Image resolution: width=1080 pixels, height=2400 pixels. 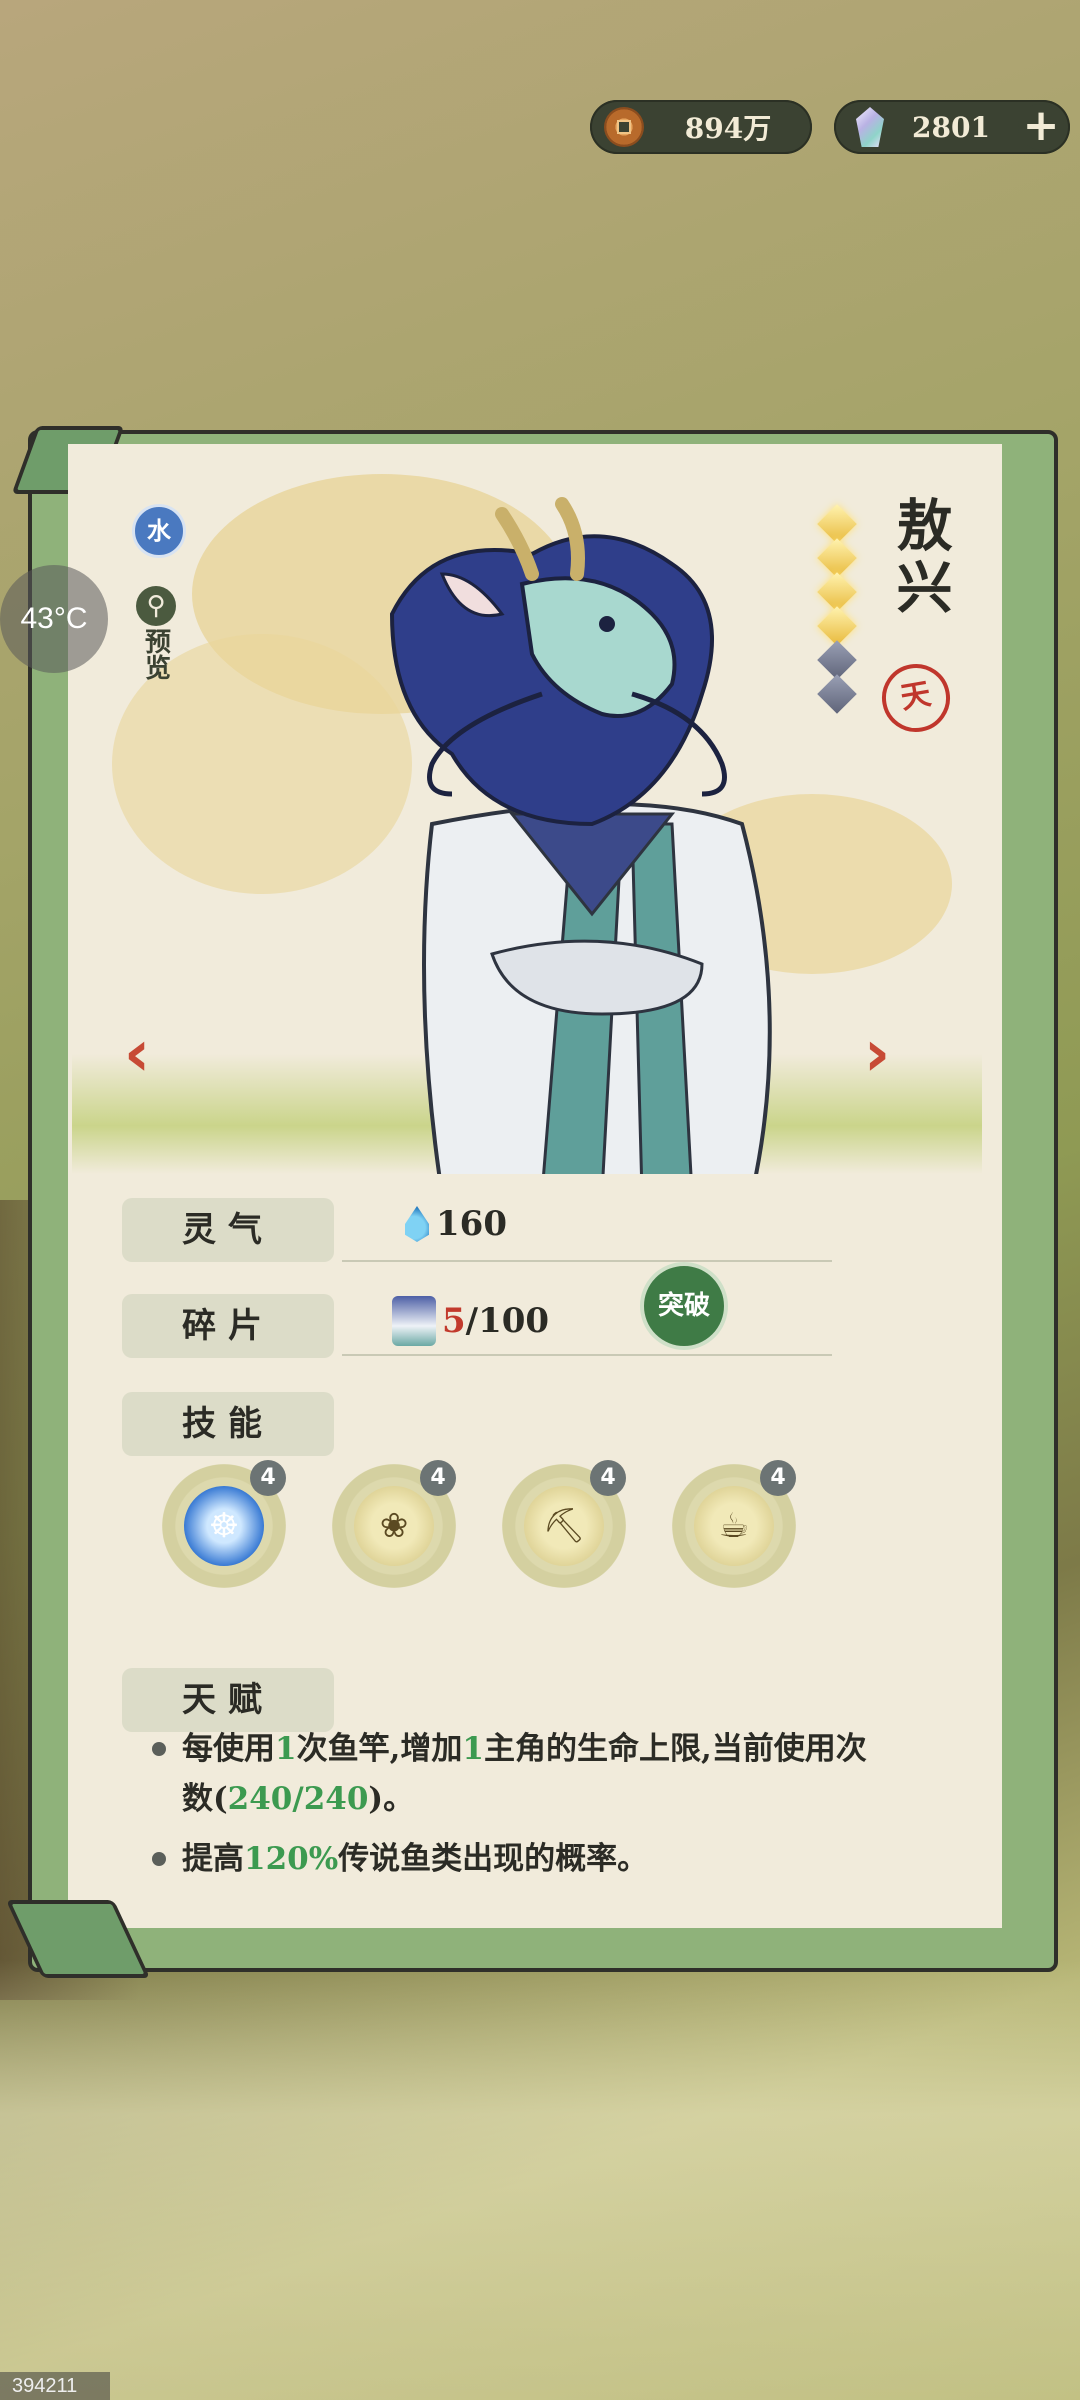 What do you see at coordinates (156, 606) in the screenshot?
I see `preview-icon: ⚲` at bounding box center [156, 606].